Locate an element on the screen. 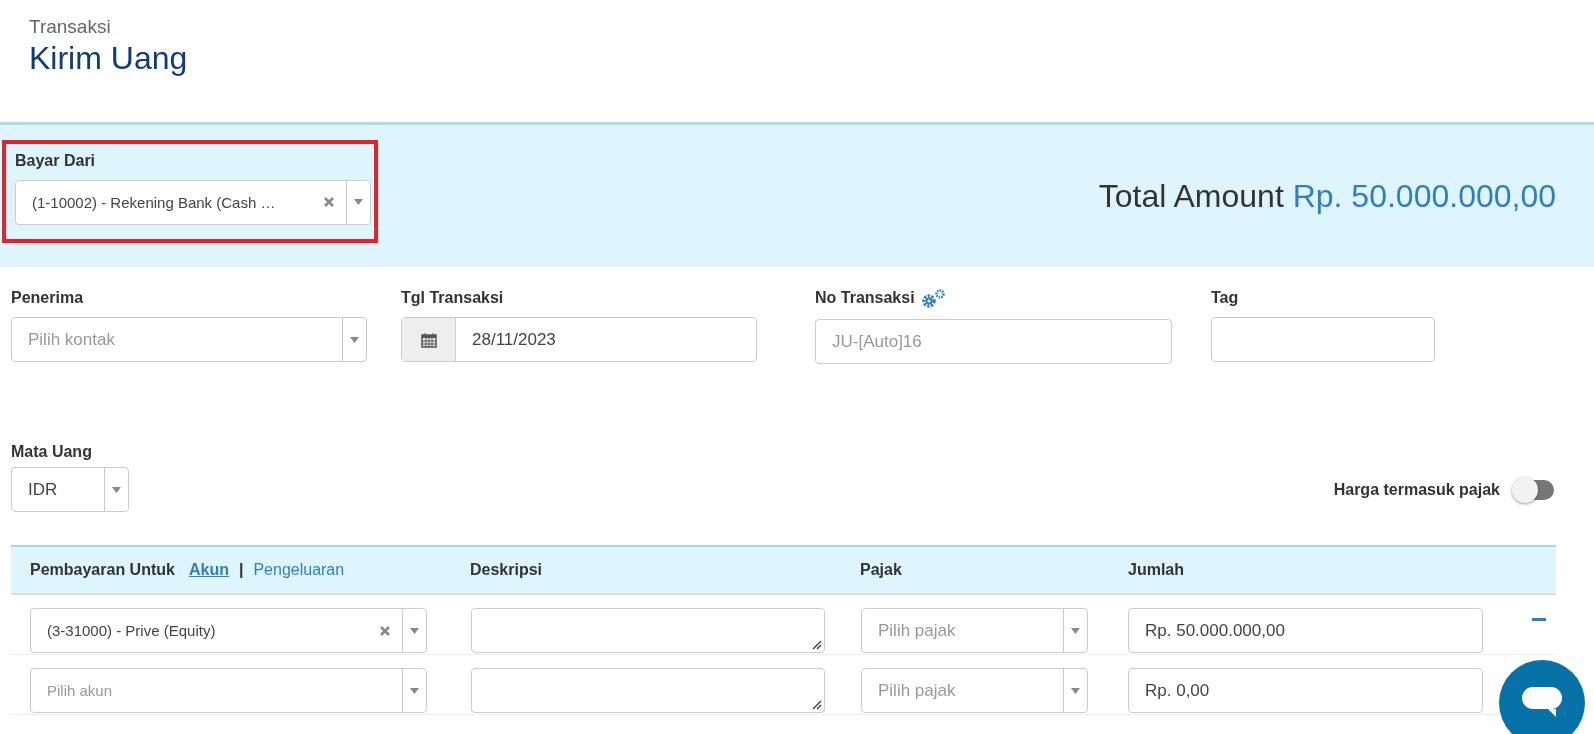  field-label: Penerima is located at coordinates (47, 298).